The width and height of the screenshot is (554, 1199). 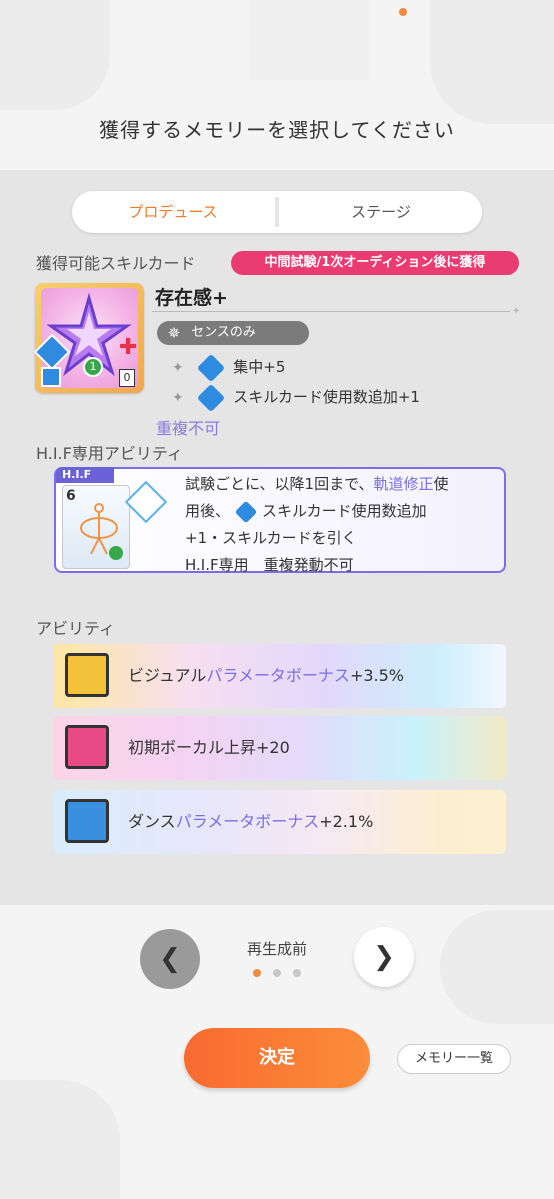 I want to click on ability-text-part: ビジュアル, so click(x=167, y=675).